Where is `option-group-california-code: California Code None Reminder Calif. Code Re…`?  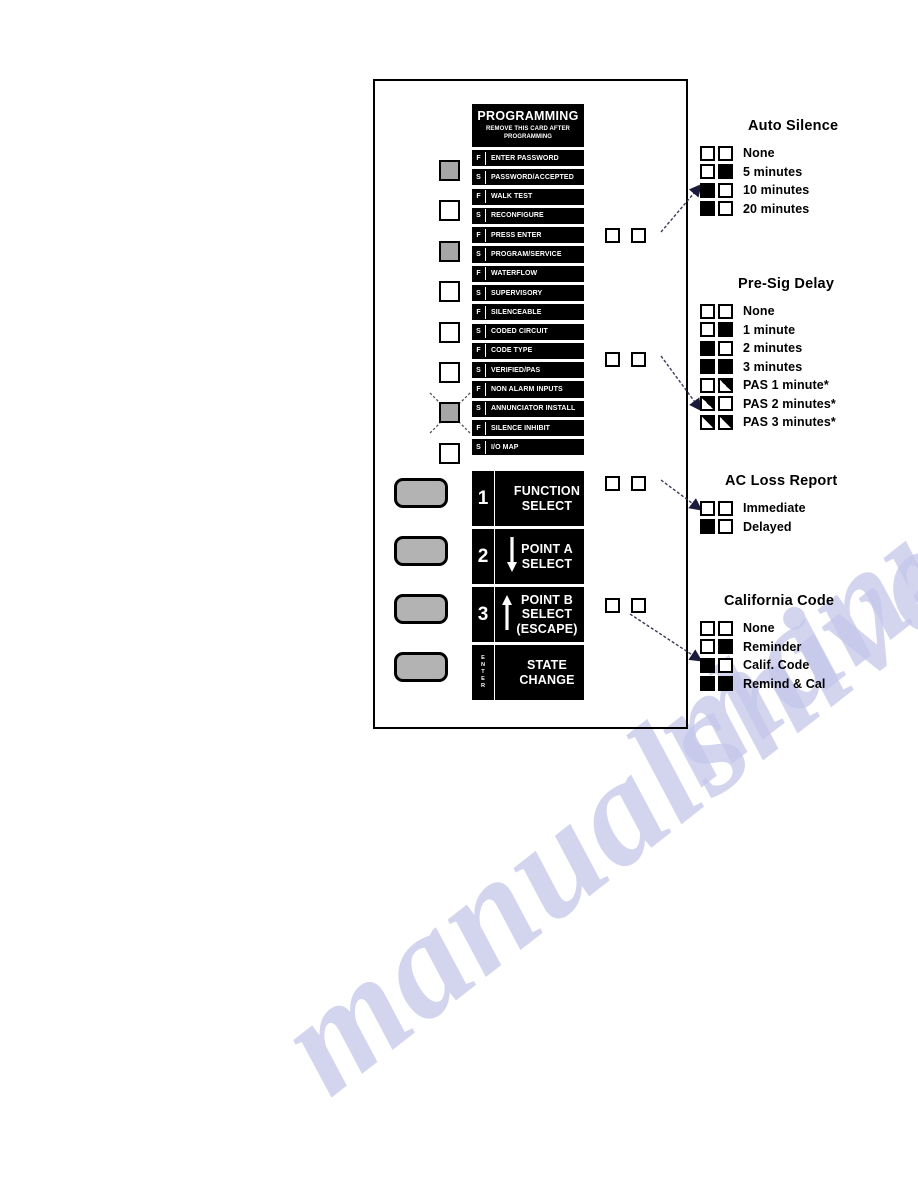 option-group-california-code: California Code None Reminder Calif. Code Re… is located at coordinates (767, 643).